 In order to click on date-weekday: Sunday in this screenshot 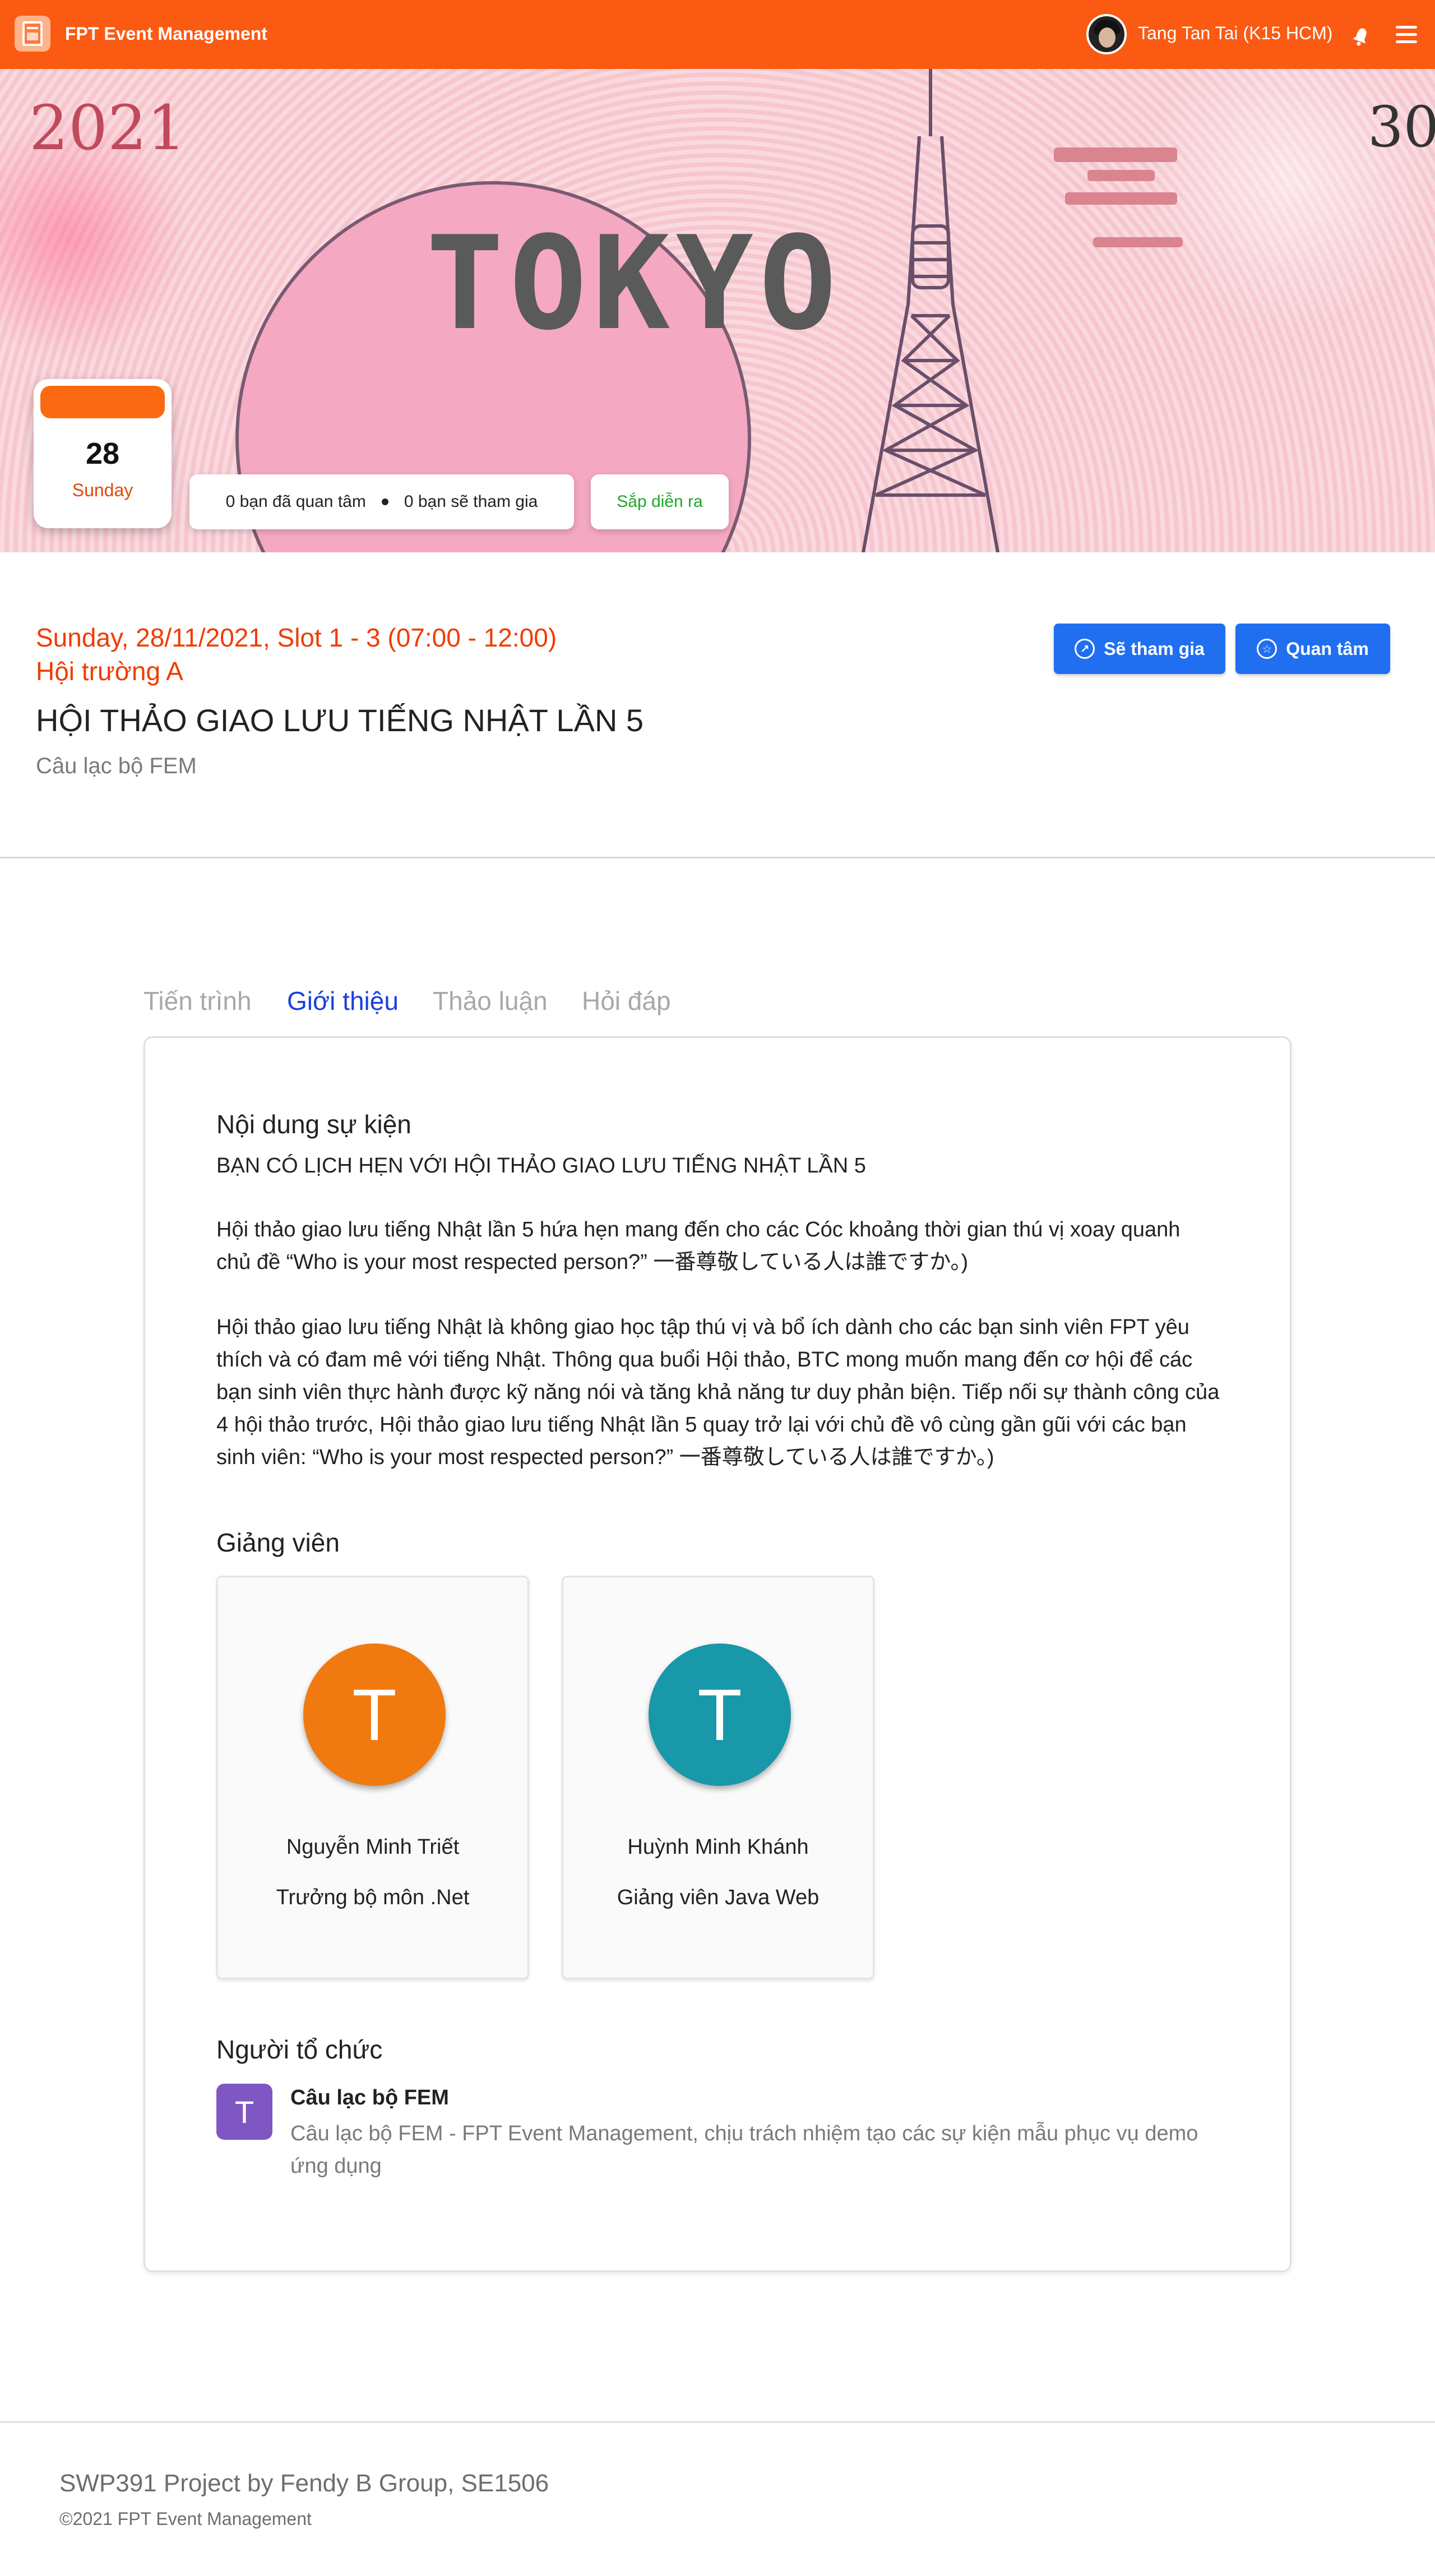, I will do `click(102, 490)`.